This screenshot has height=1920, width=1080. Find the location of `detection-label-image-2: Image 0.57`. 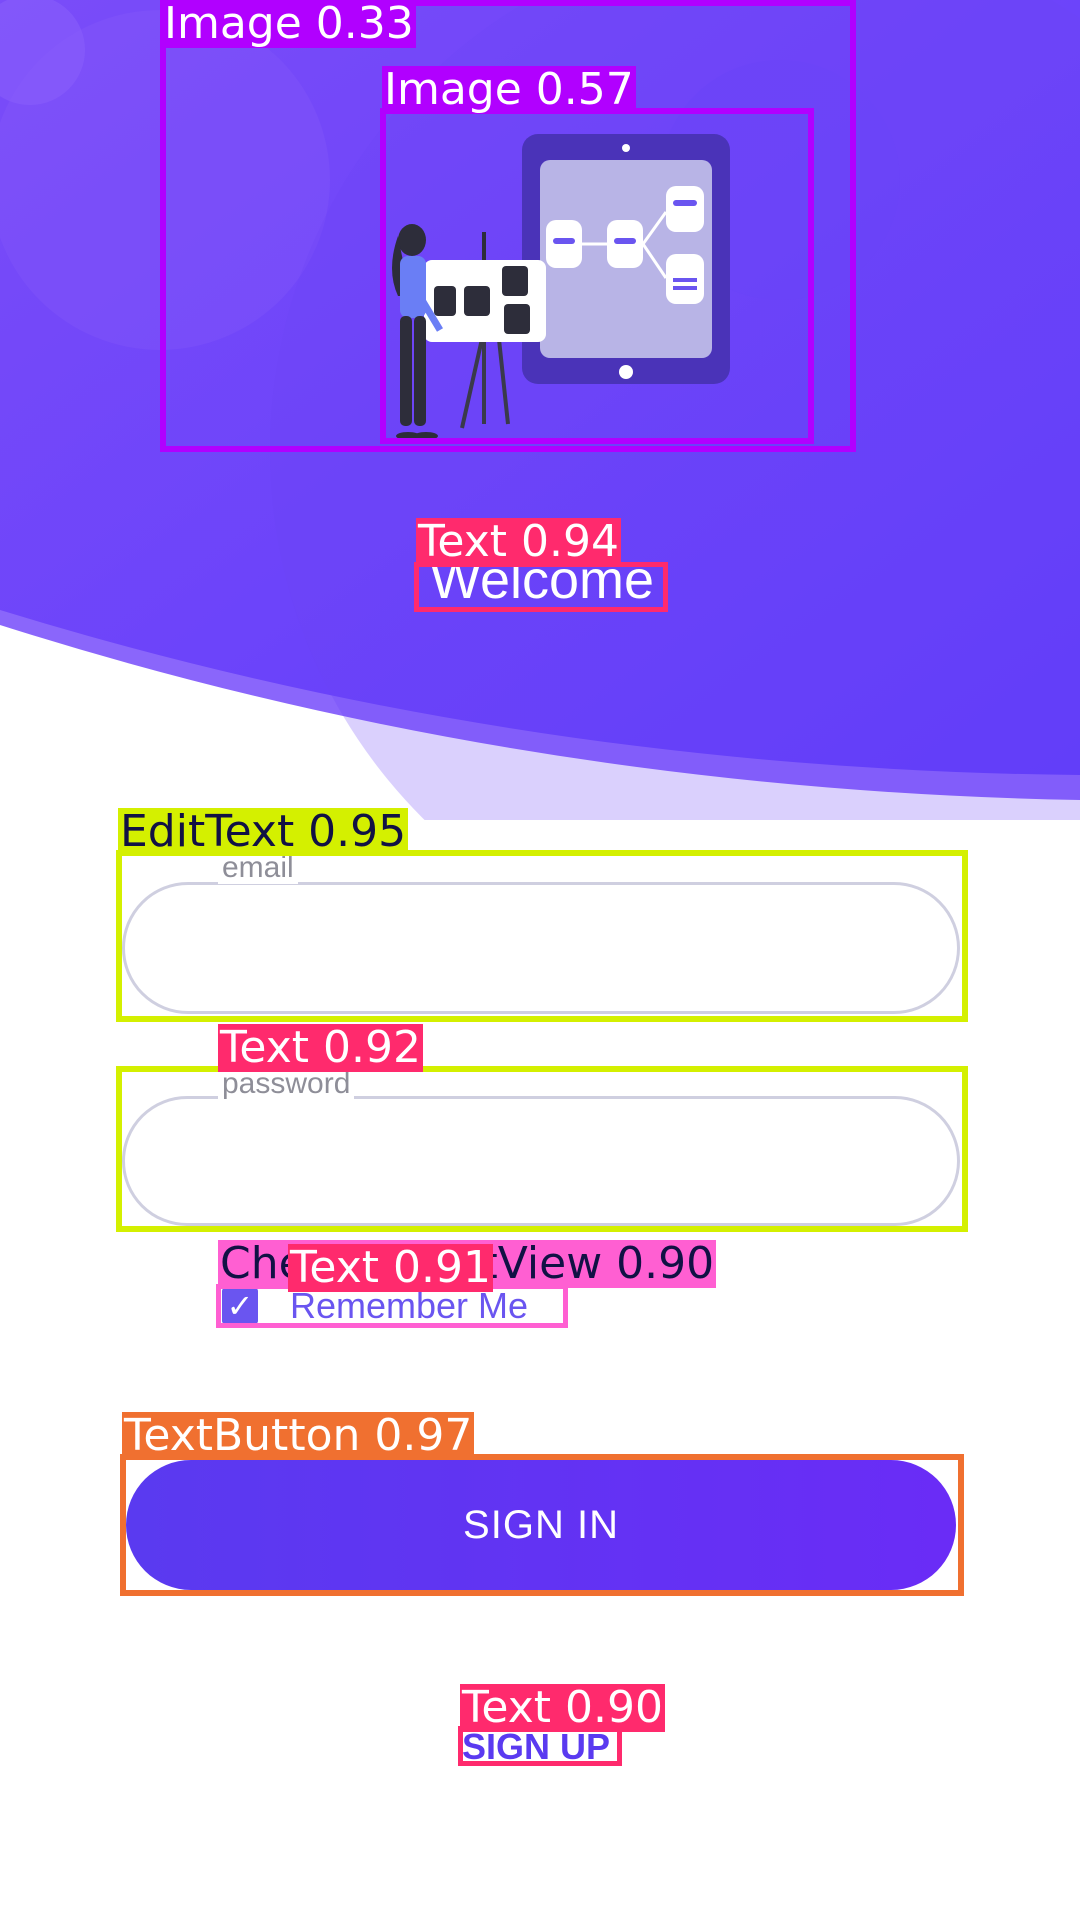

detection-label-image-2: Image 0.57 is located at coordinates (509, 89).